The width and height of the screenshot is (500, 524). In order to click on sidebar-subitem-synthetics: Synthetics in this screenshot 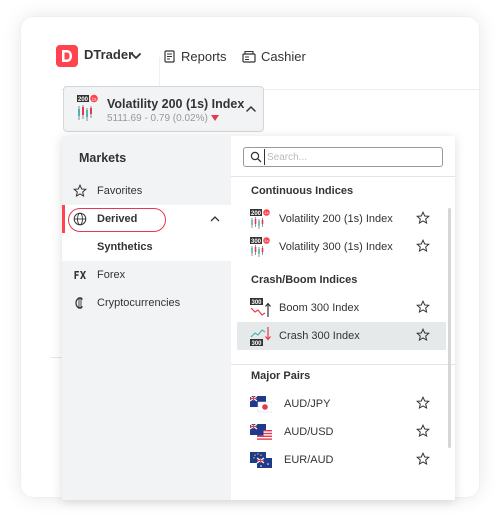, I will do `click(146, 247)`.